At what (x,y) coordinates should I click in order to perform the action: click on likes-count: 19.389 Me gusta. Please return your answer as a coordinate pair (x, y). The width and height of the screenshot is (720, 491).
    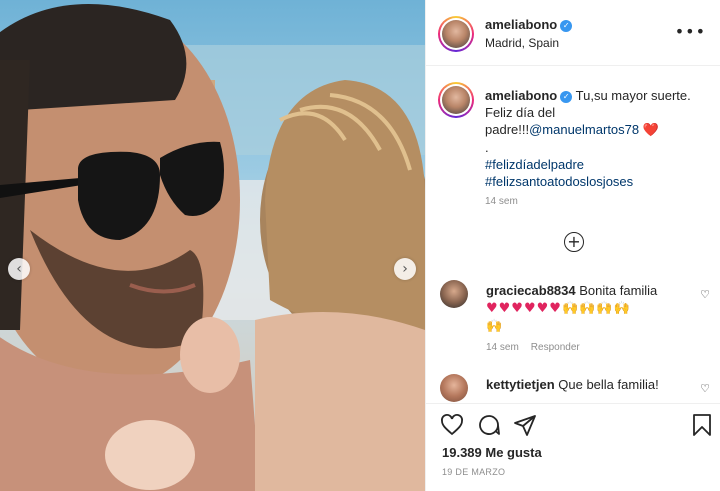
    Looking at the image, I should click on (492, 452).